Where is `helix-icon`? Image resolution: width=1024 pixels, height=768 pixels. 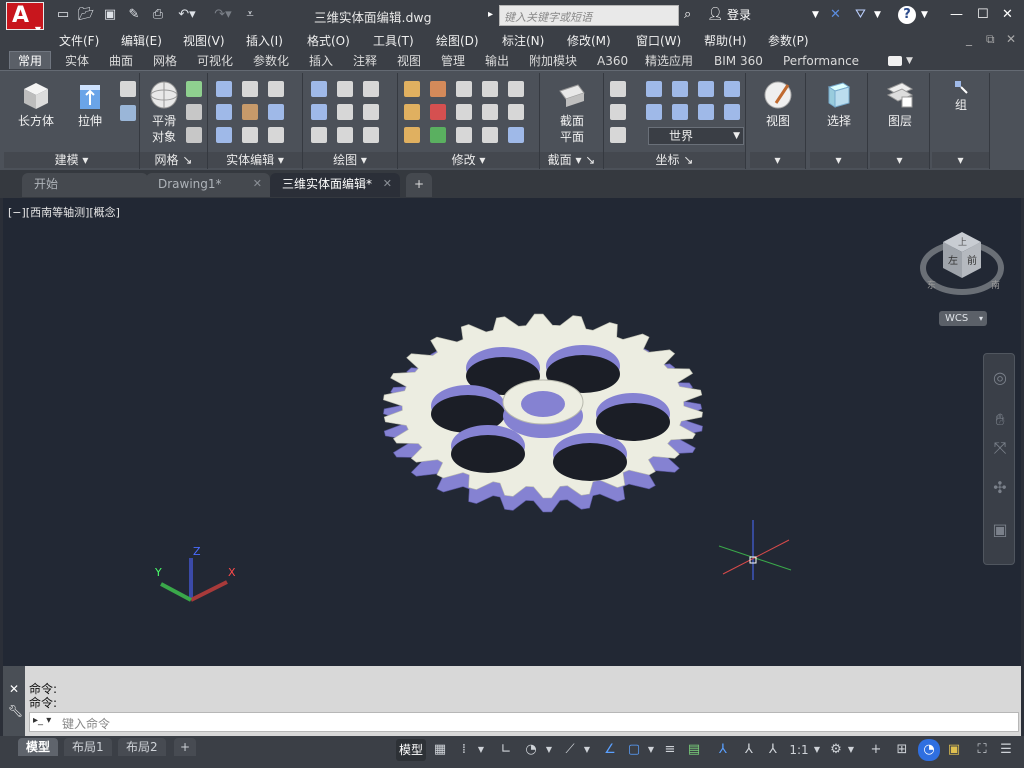
helix-icon is located at coordinates (345, 89).